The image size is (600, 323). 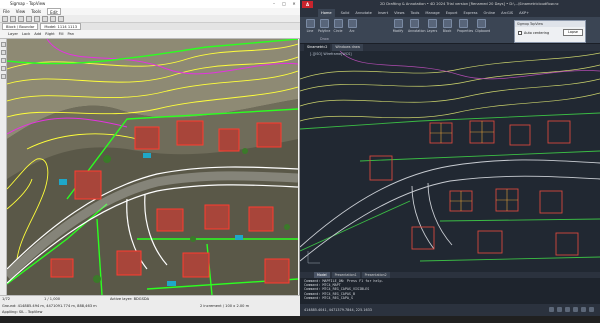 I want to click on increment-info: 2 increment / 100 x 2.00 m, so click(x=225, y=306).